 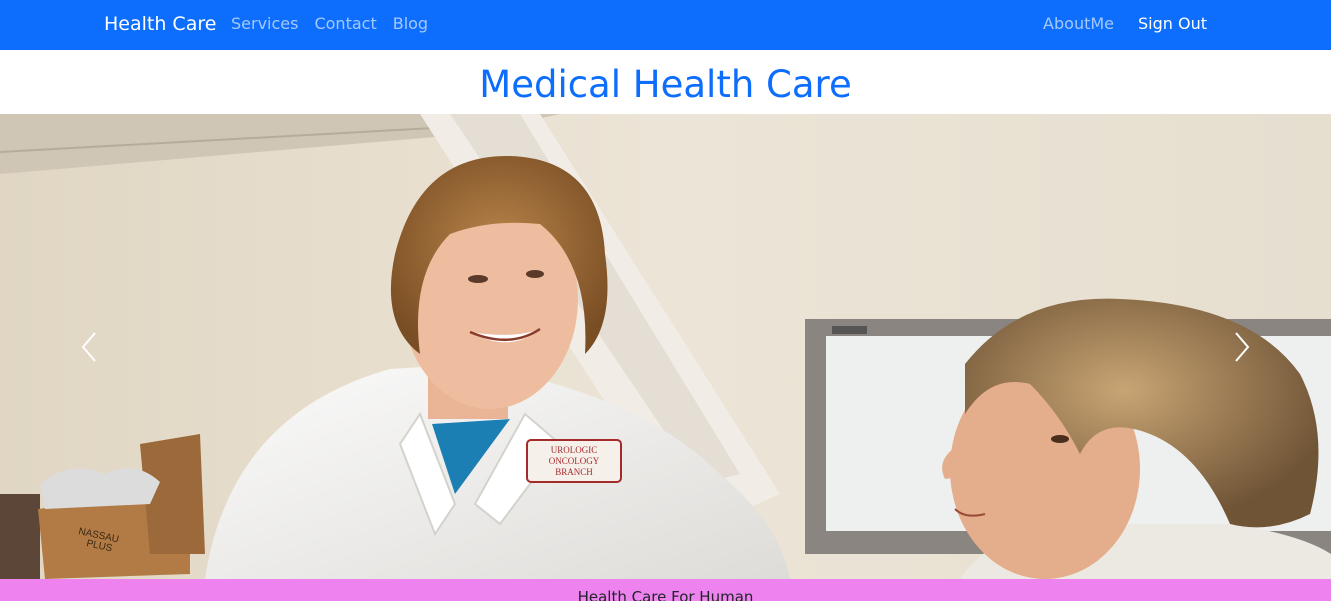 I want to click on svg-text: BRANCH, so click(x=574, y=472).